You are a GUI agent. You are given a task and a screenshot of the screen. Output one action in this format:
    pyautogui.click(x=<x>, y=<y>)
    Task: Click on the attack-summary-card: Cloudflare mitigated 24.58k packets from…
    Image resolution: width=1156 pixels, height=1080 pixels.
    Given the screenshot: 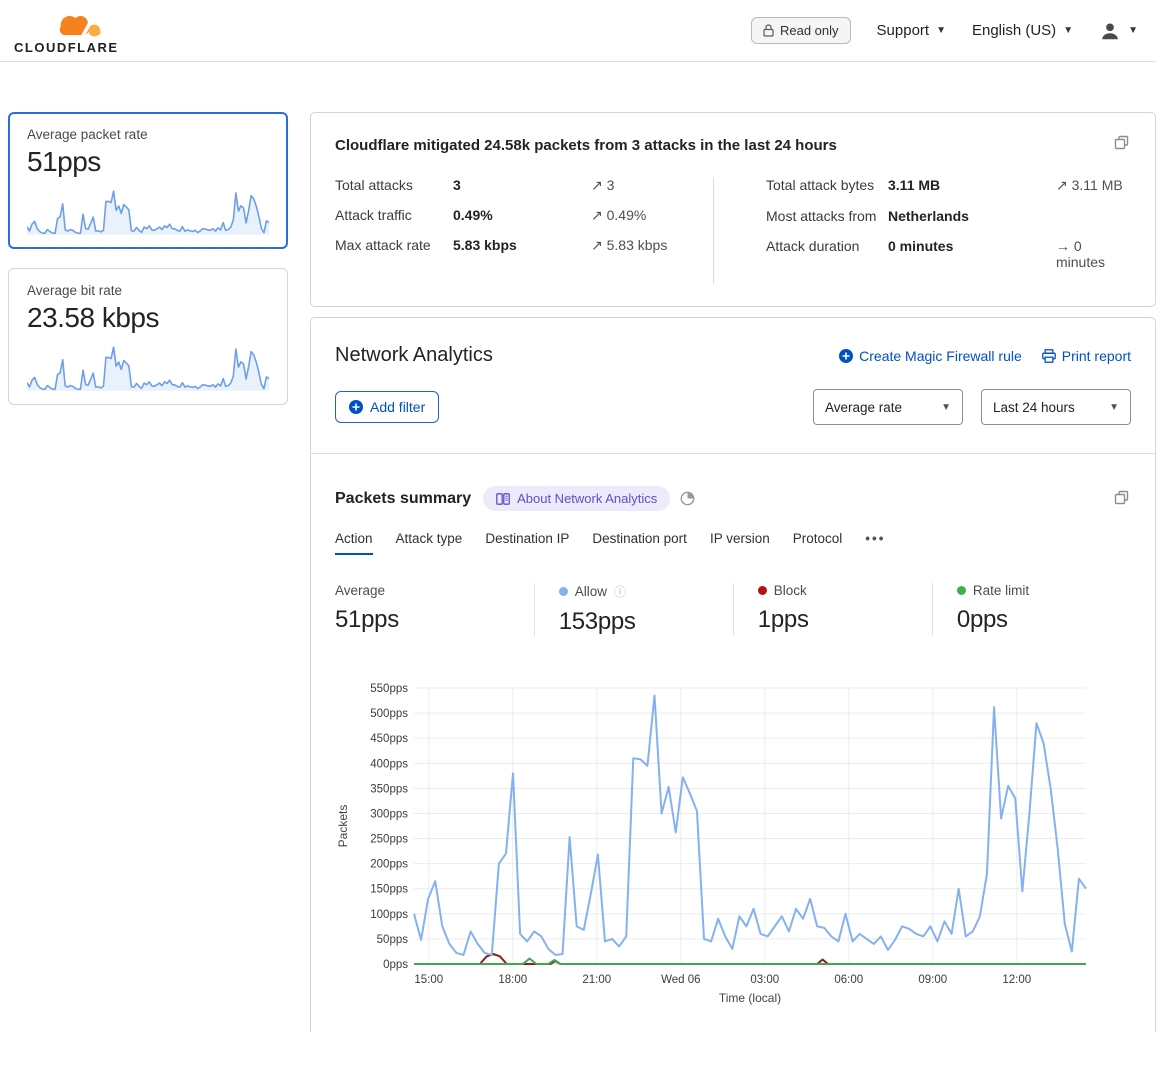 What is the action you would take?
    pyautogui.click(x=733, y=209)
    